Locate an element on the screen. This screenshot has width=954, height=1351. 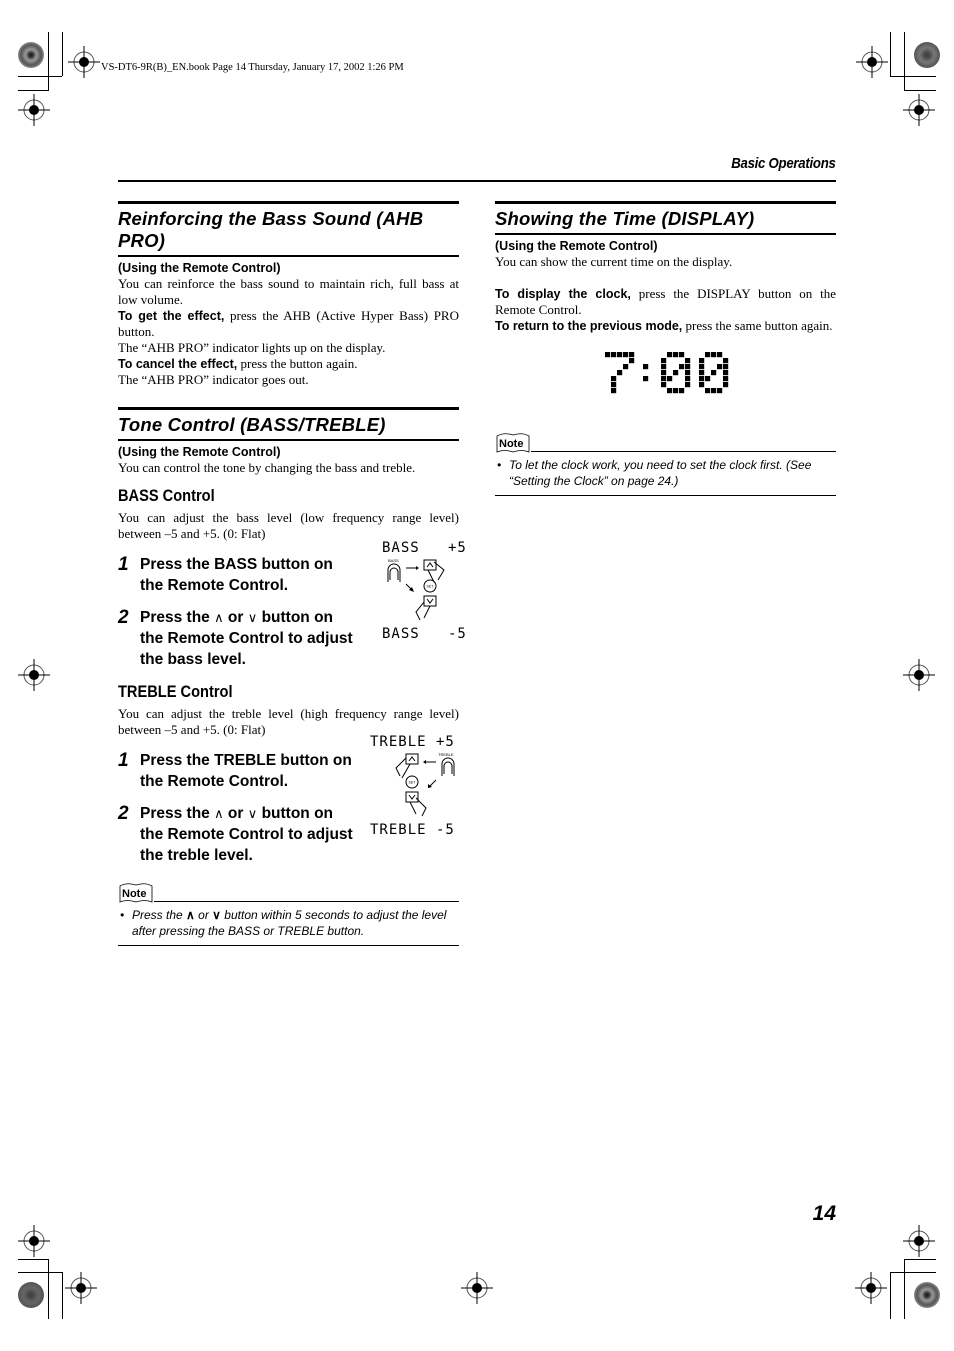
treble-figure: TREBLE +5 TREBLE SET TREBLE -5 is located at coordinates (415, 789).